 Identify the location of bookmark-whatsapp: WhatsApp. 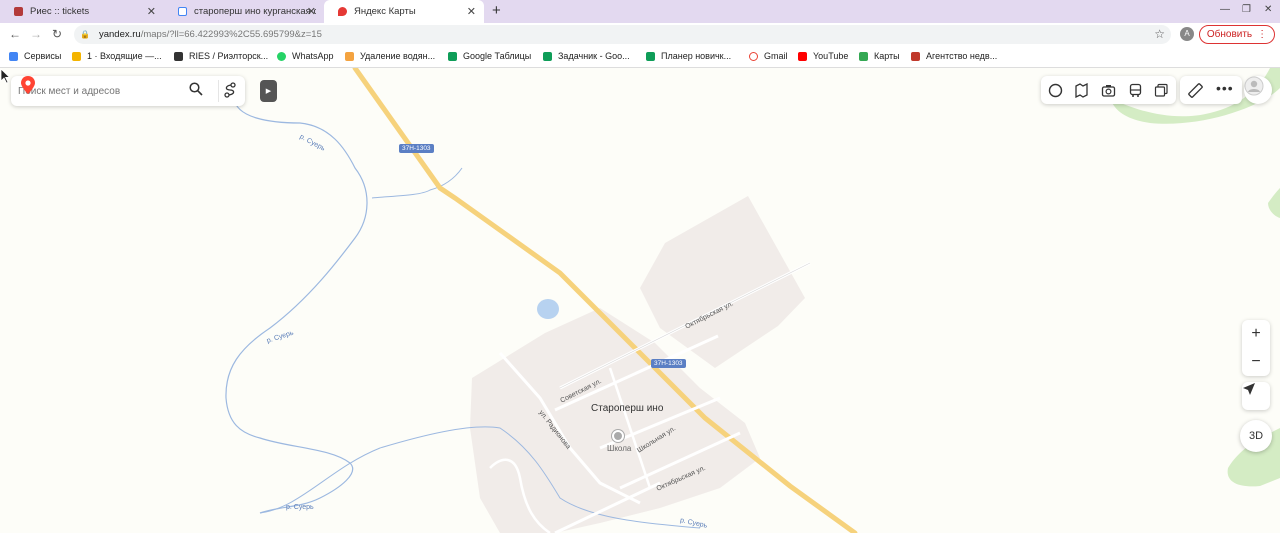
(305, 56).